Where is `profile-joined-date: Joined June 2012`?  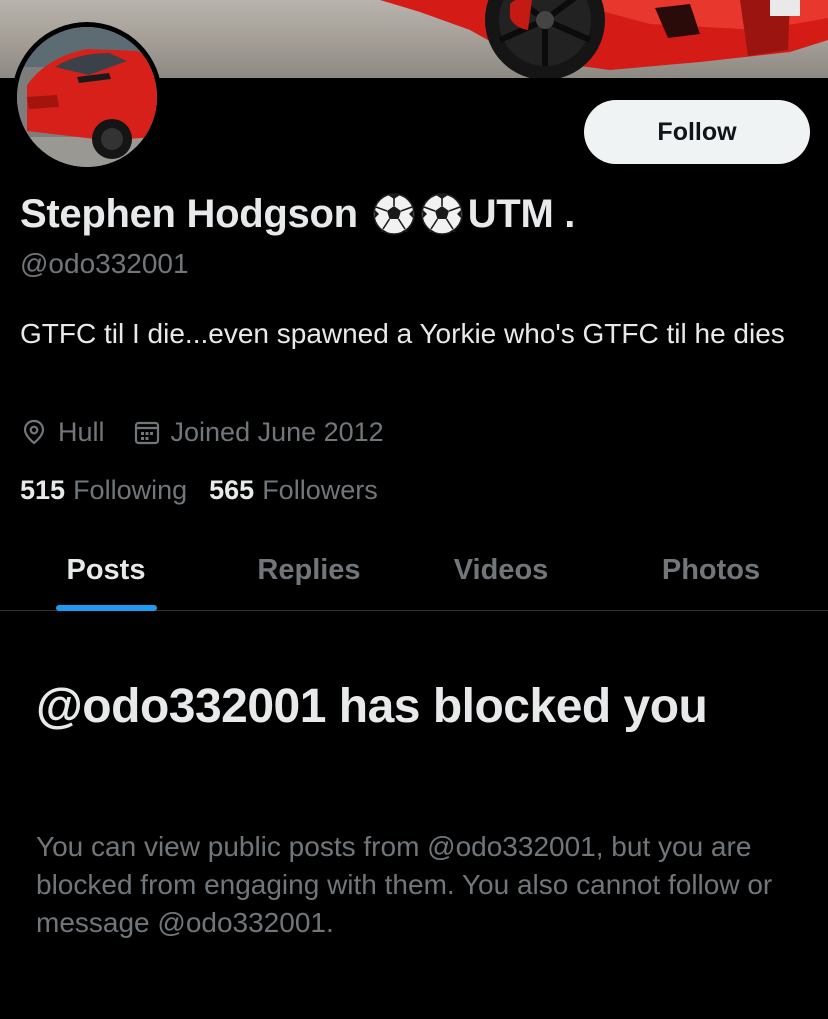
profile-joined-date: Joined June 2012 is located at coordinates (277, 431).